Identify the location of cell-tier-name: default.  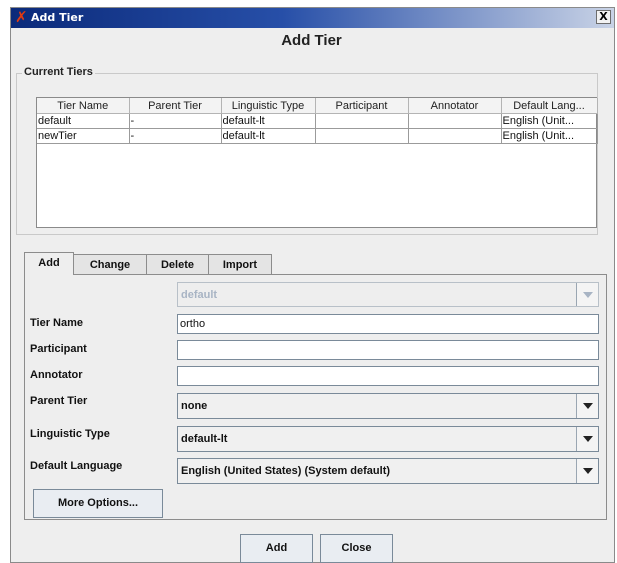
(83, 121).